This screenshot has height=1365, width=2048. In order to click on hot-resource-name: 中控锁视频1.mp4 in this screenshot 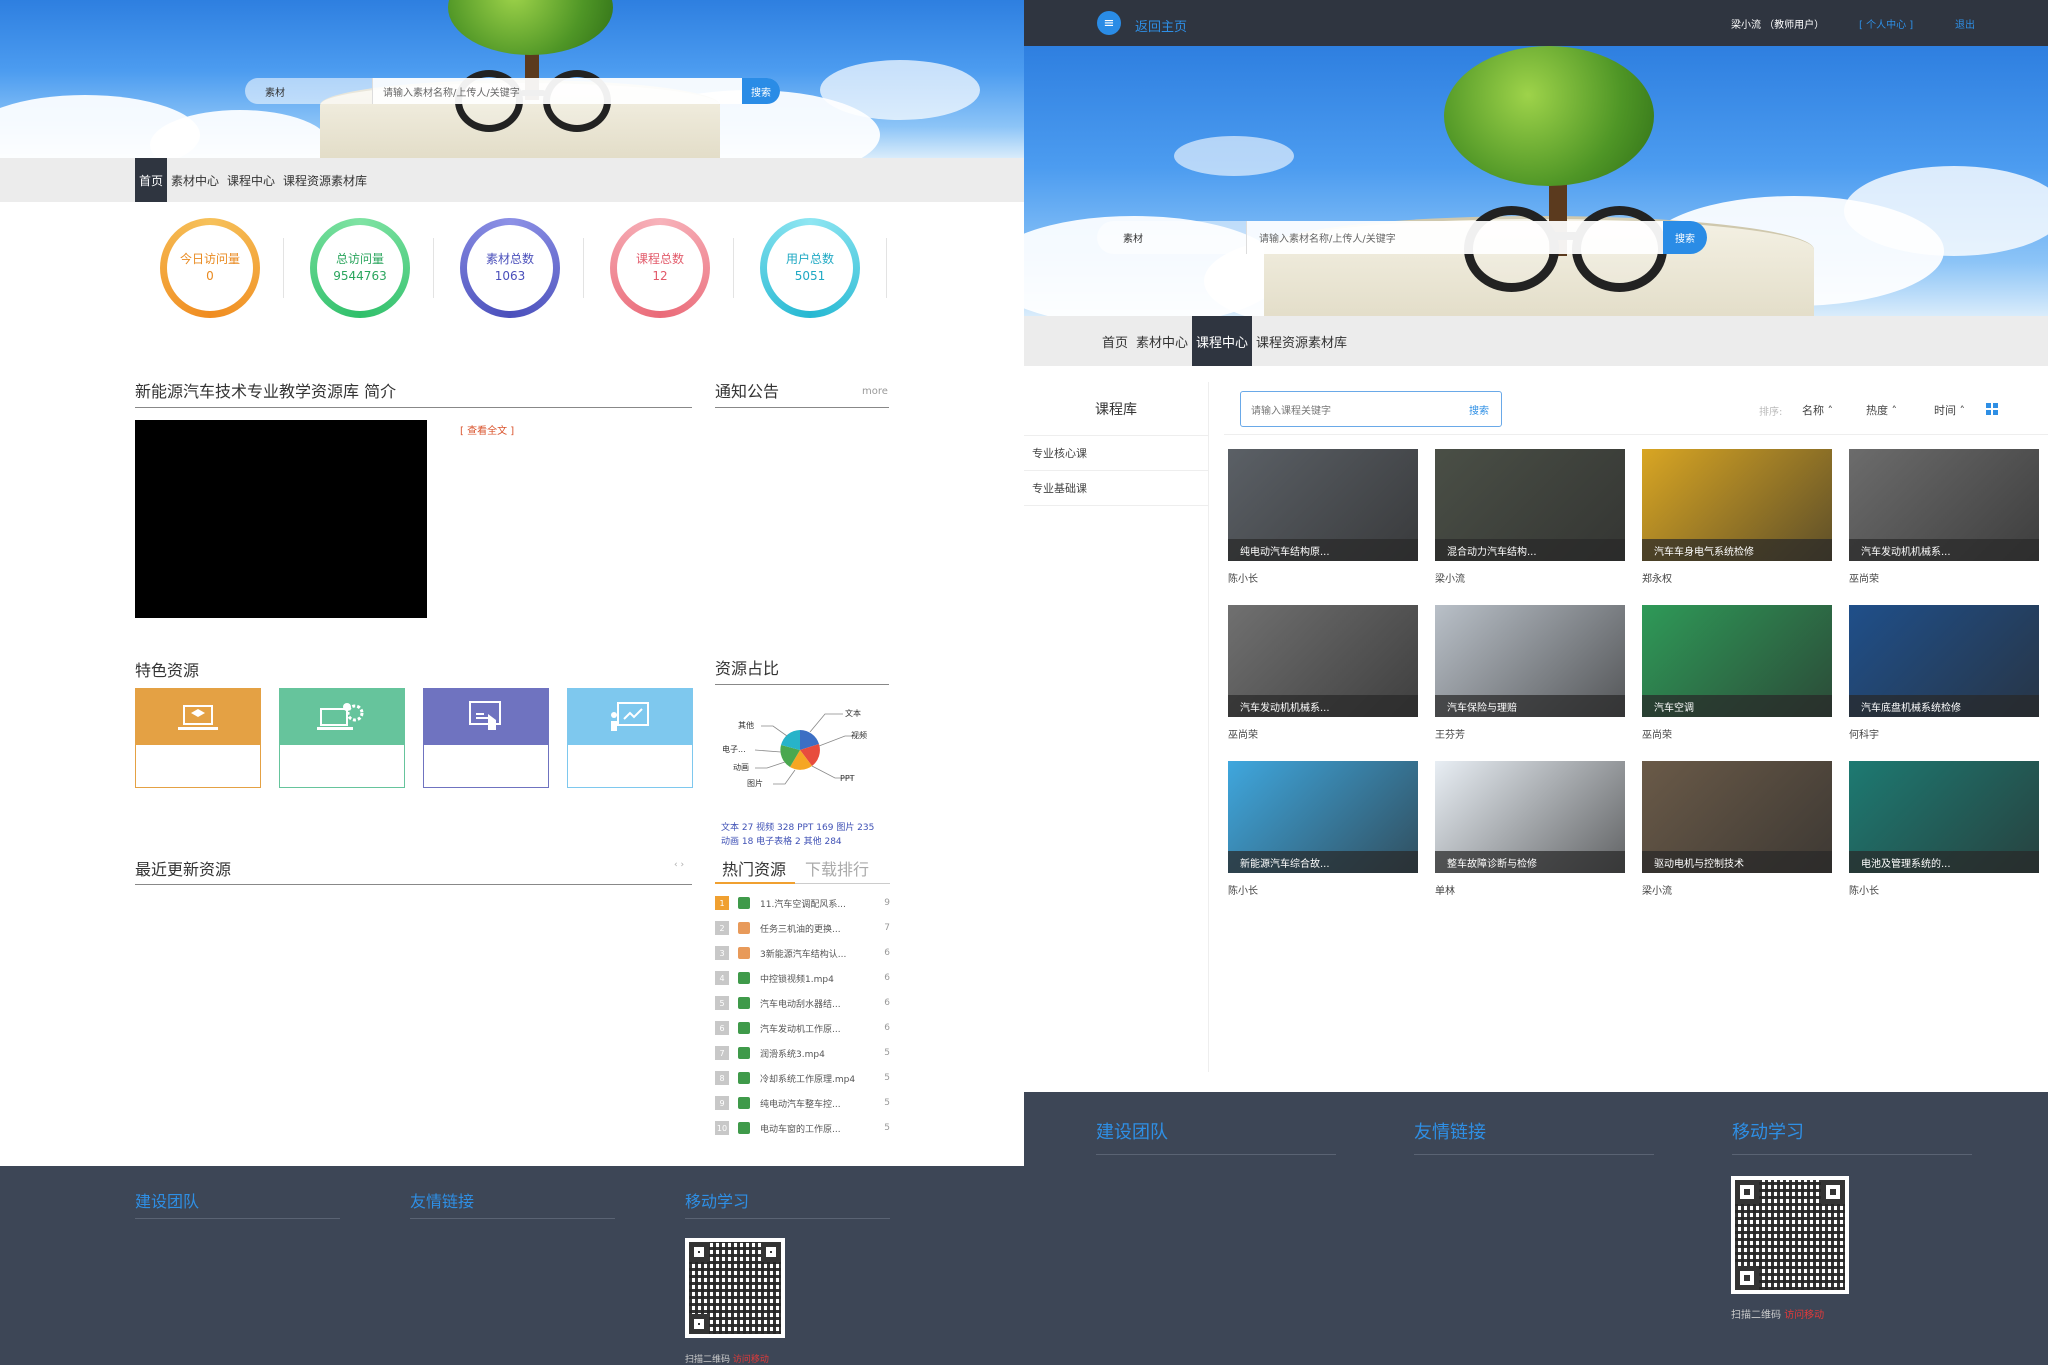, I will do `click(822, 978)`.